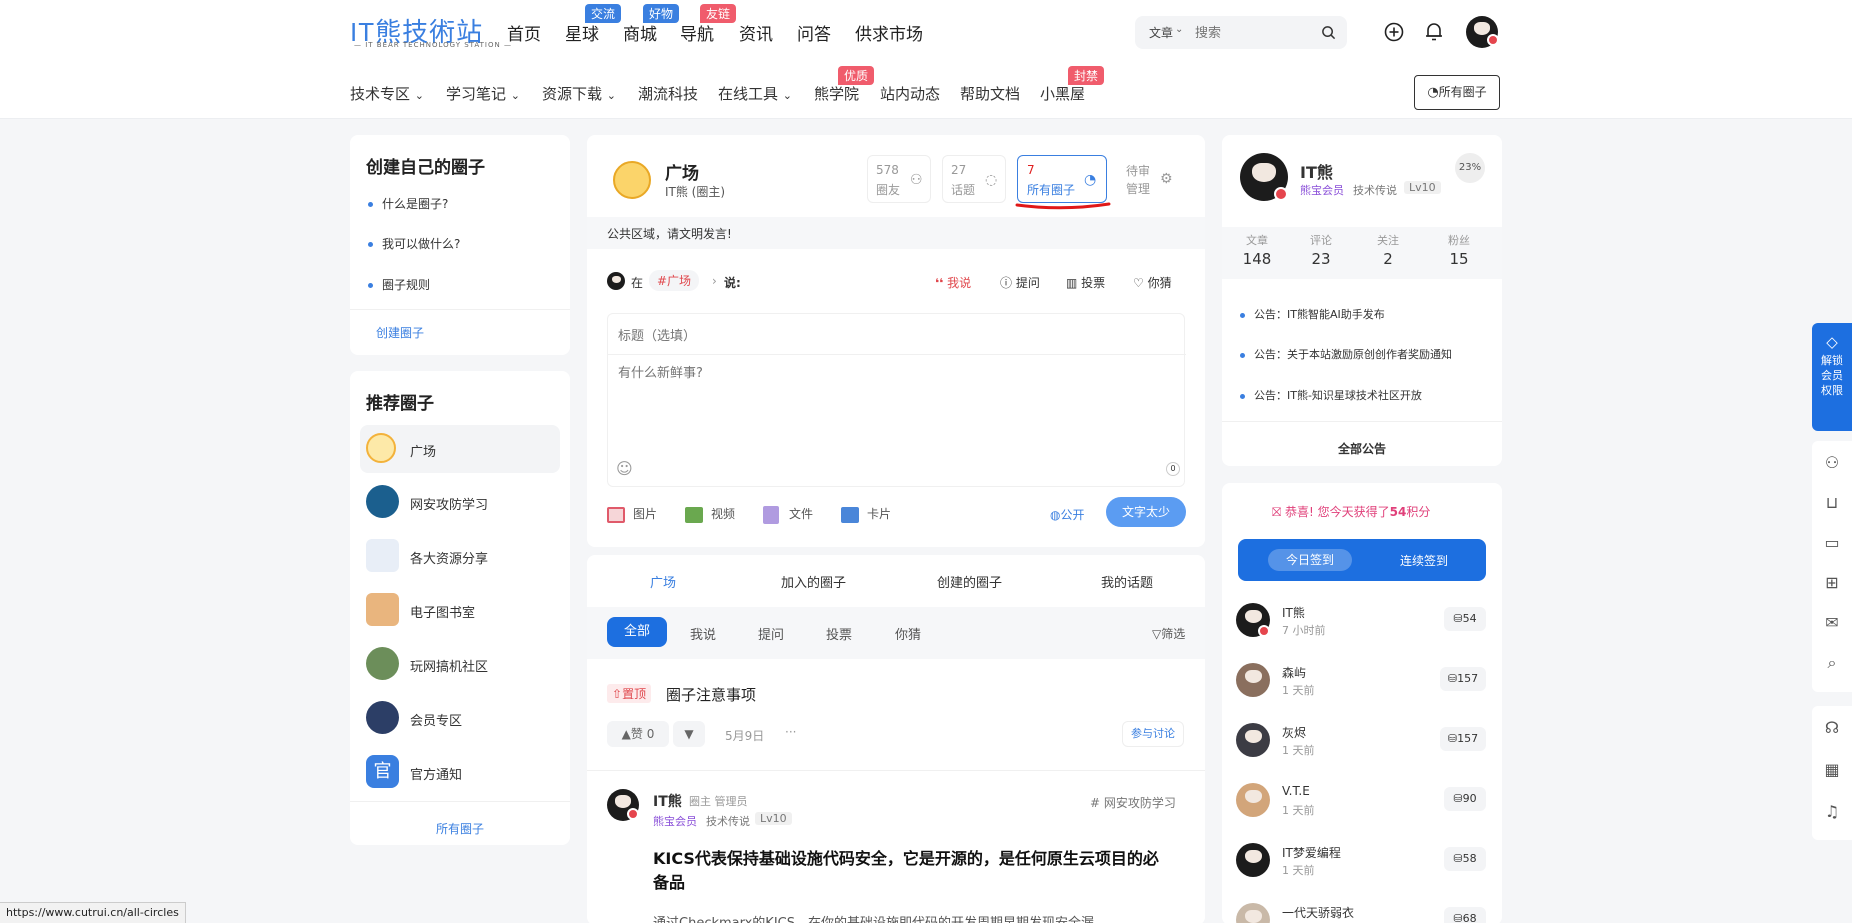 The width and height of the screenshot is (1852, 923). I want to click on unlock-vip-button: ◇ 解锁会员权限, so click(1832, 377).